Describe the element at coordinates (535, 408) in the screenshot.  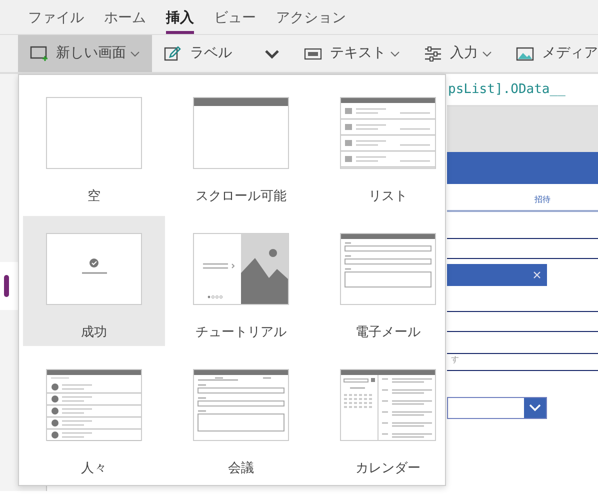
I see `chevron-down-icon` at that location.